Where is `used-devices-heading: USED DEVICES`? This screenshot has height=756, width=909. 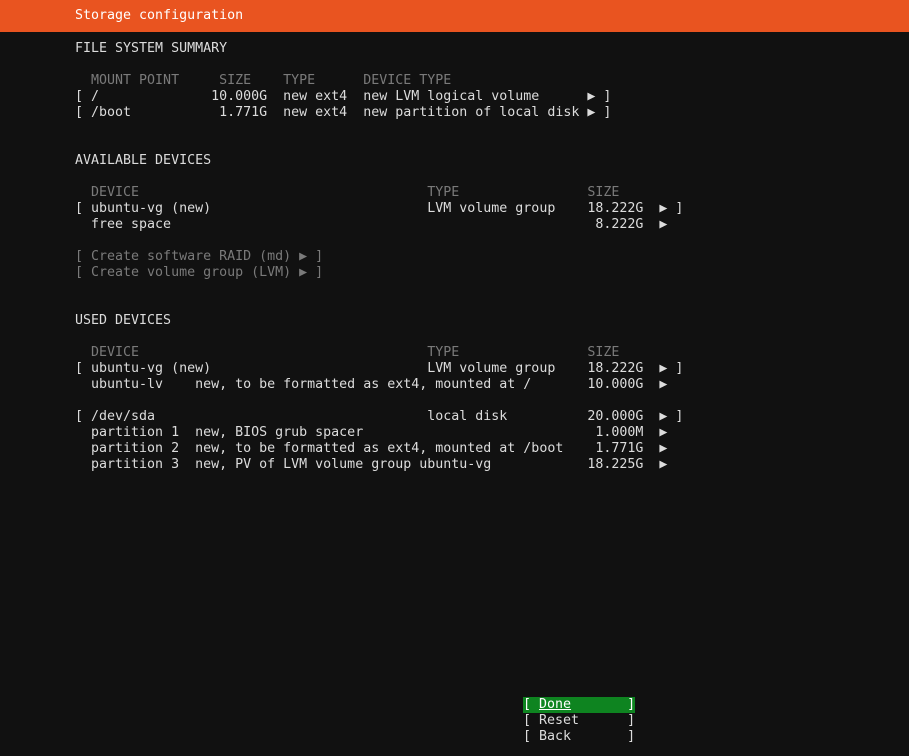
used-devices-heading: USED DEVICES is located at coordinates (123, 320).